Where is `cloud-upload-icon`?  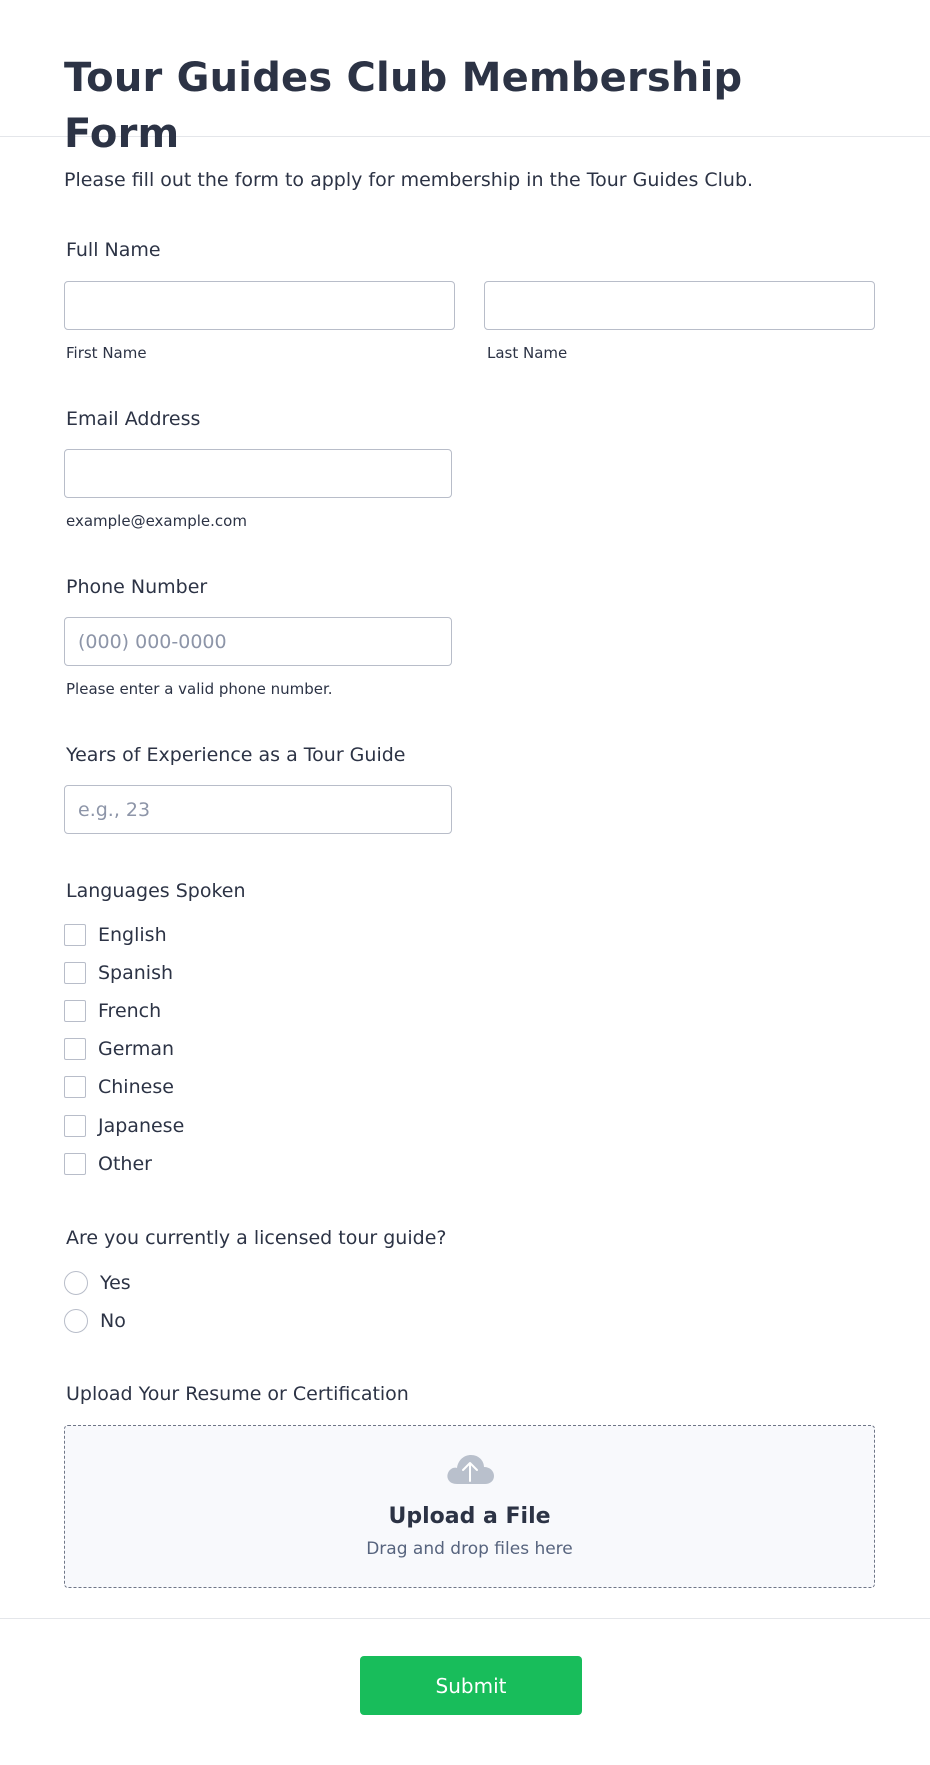 cloud-upload-icon is located at coordinates (470, 1469).